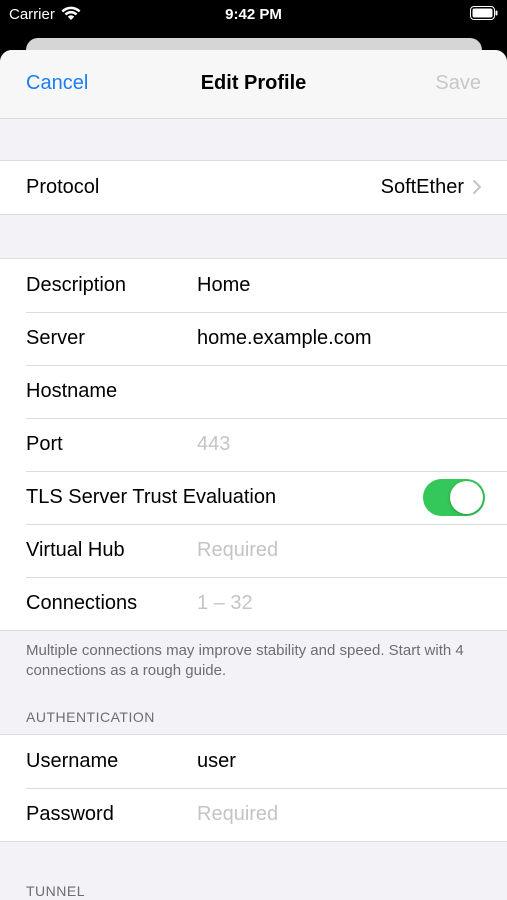 The width and height of the screenshot is (507, 900). I want to click on description-label: Description, so click(76, 285).